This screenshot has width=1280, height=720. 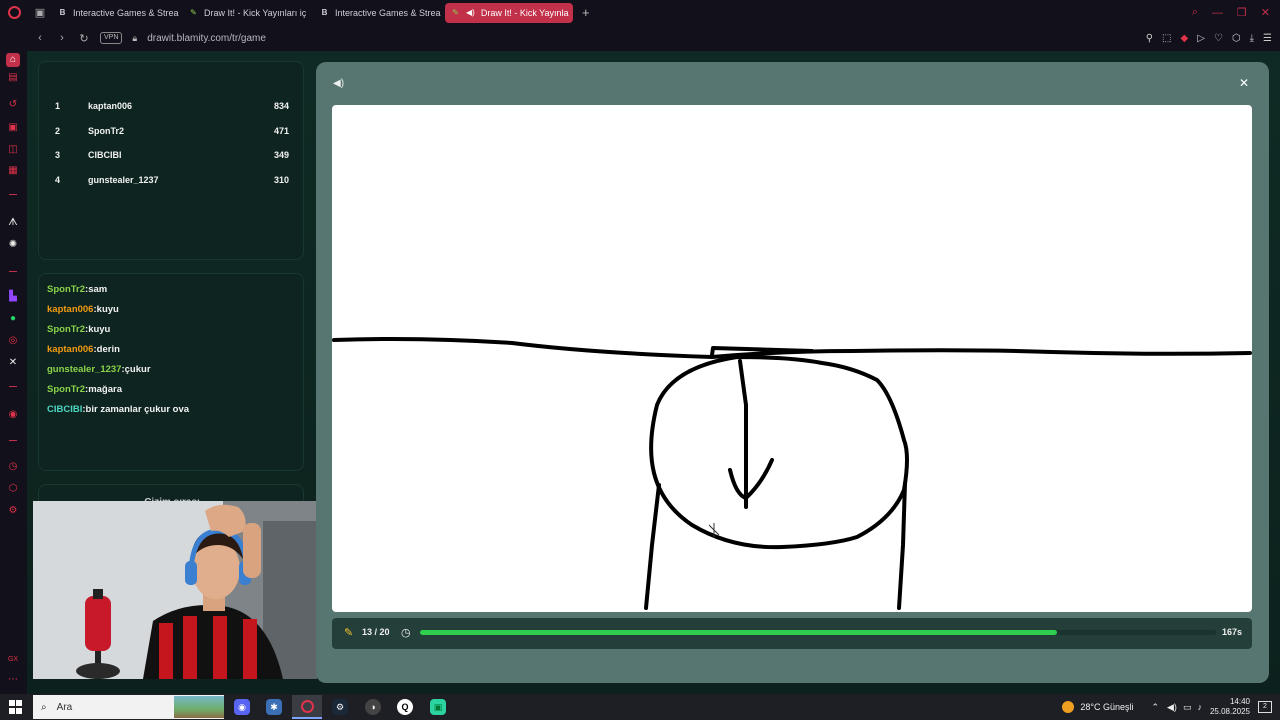 I want to click on instagram-icon: ◎, so click(x=13, y=341).